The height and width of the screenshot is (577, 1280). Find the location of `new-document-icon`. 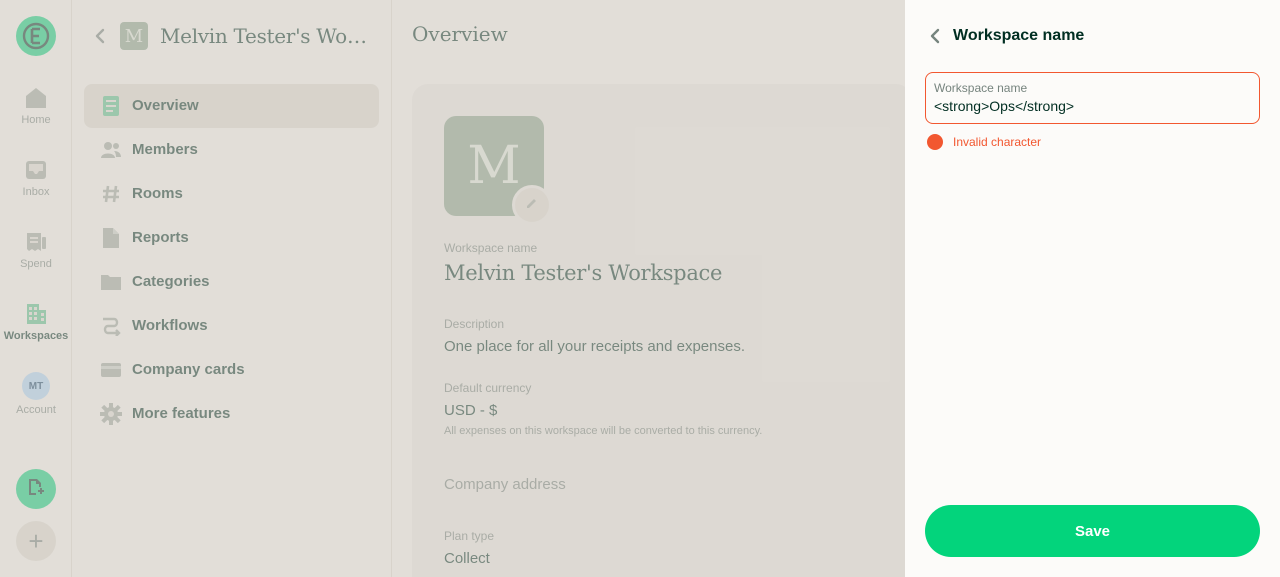

new-document-icon is located at coordinates (36, 489).